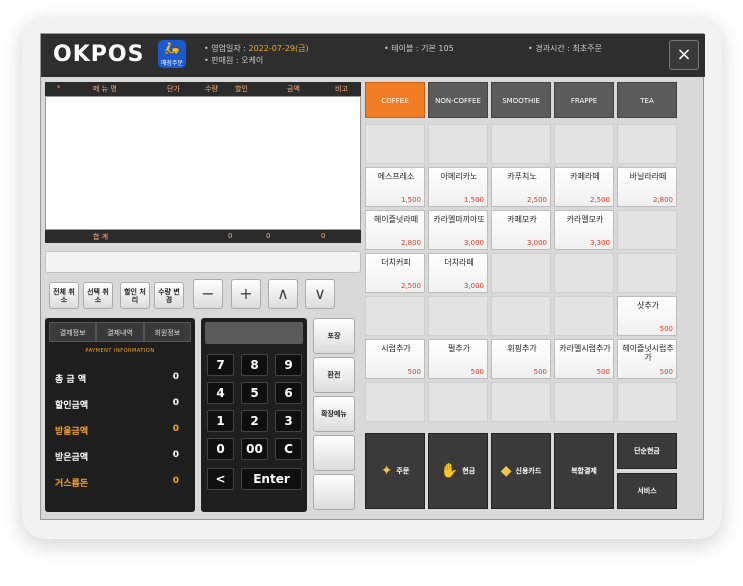 The width and height of the screenshot is (743, 586). Describe the element at coordinates (521, 359) in the screenshot. I see `option-item: 휘핑추가 500` at that location.